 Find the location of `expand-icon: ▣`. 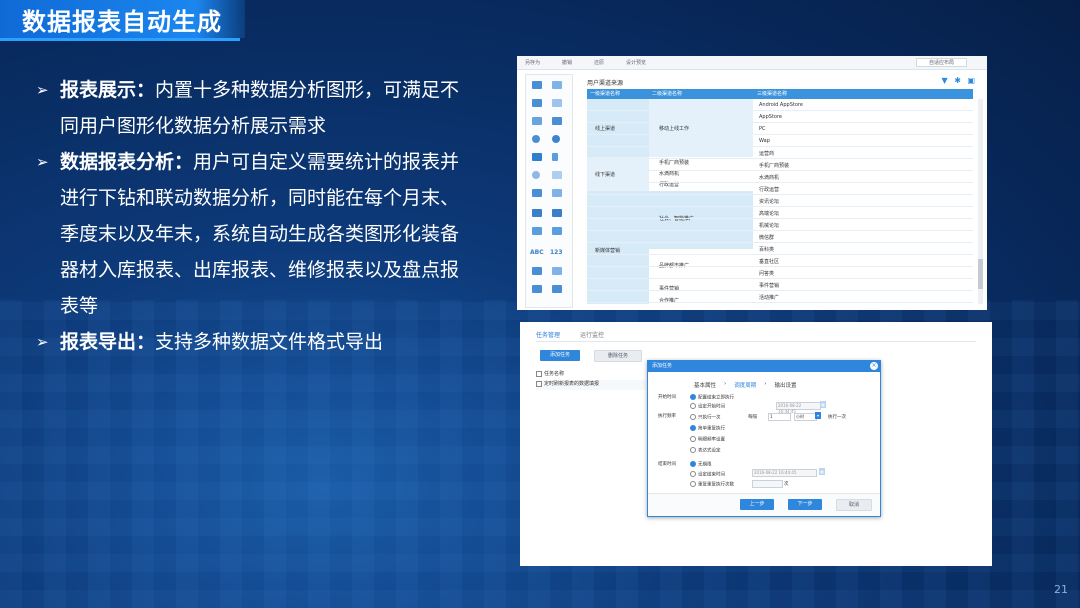

expand-icon: ▣ is located at coordinates (971, 80).